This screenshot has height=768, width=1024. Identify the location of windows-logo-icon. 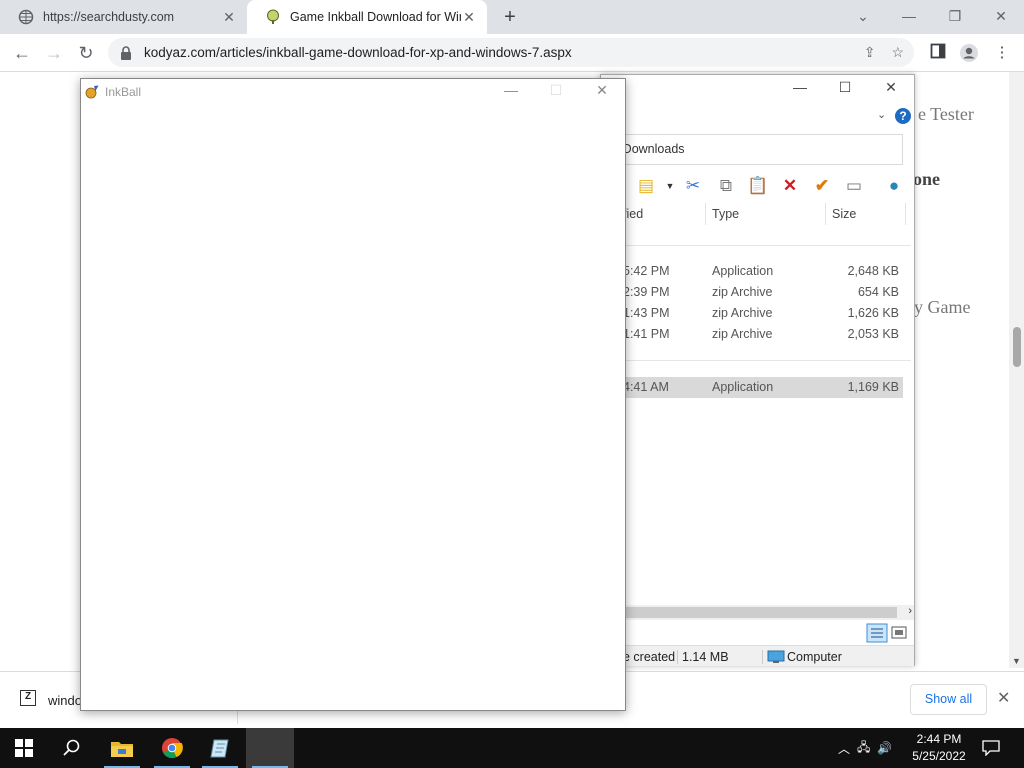
(24, 748).